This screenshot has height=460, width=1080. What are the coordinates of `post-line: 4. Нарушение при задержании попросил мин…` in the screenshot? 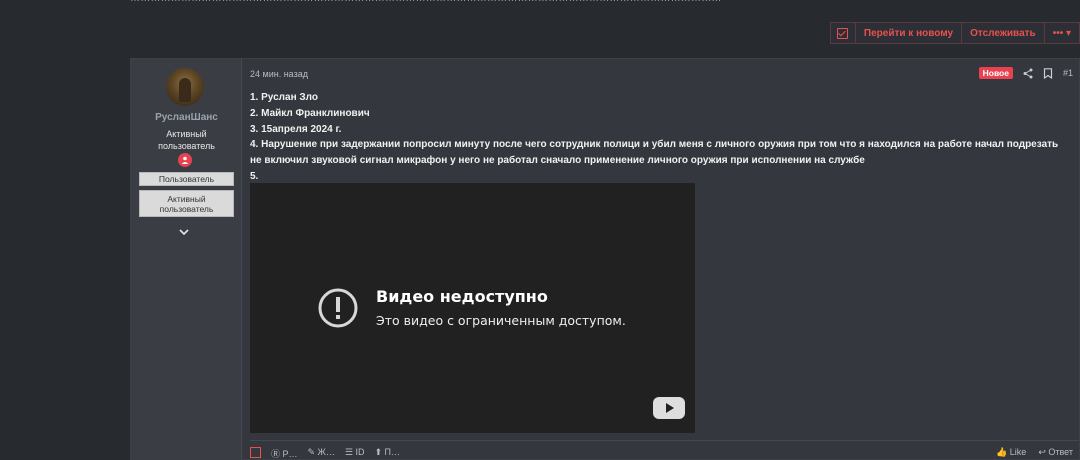 It's located at (654, 153).